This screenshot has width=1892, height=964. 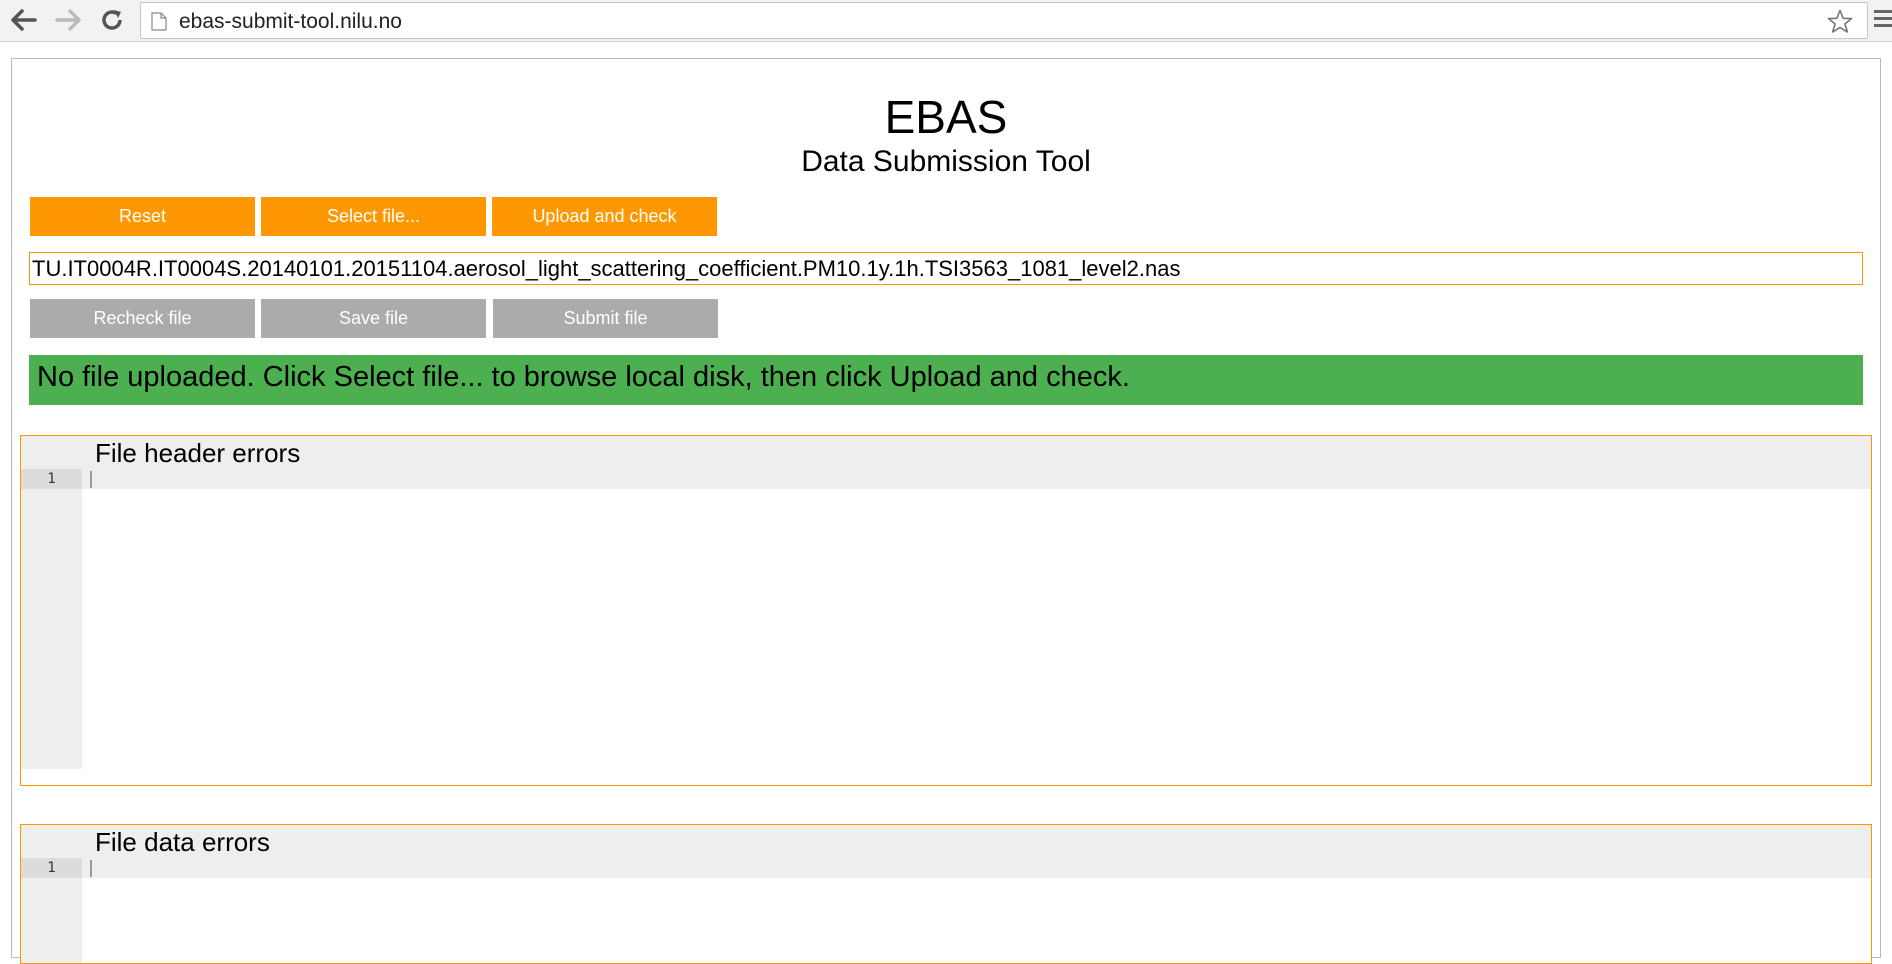 What do you see at coordinates (605, 318) in the screenshot?
I see `submit-file-button: Submit file` at bounding box center [605, 318].